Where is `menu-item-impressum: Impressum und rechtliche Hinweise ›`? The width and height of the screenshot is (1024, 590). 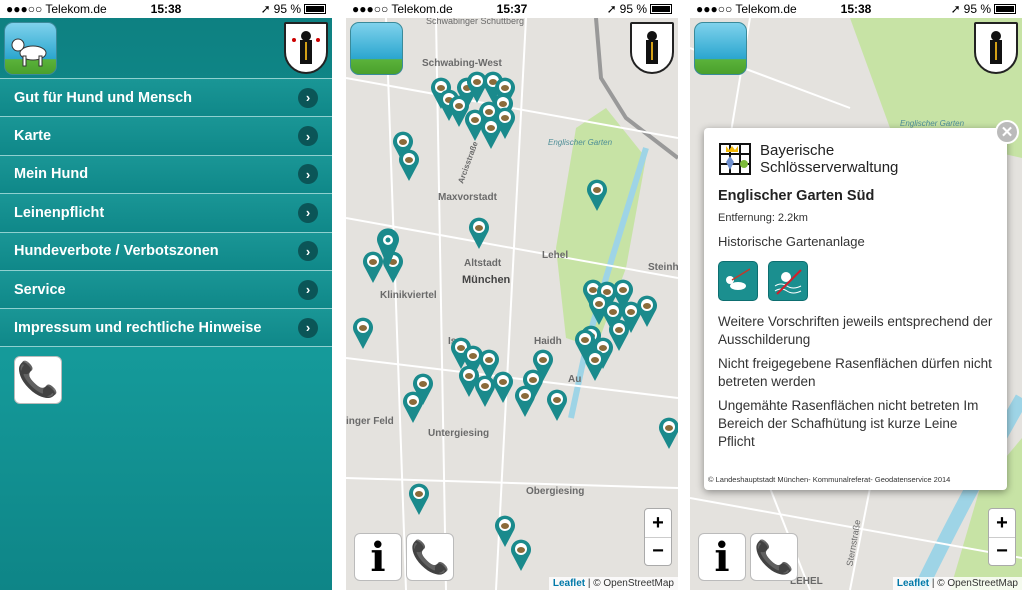
menu-item-impressum: Impressum und rechtliche Hinweise › is located at coordinates (166, 327).